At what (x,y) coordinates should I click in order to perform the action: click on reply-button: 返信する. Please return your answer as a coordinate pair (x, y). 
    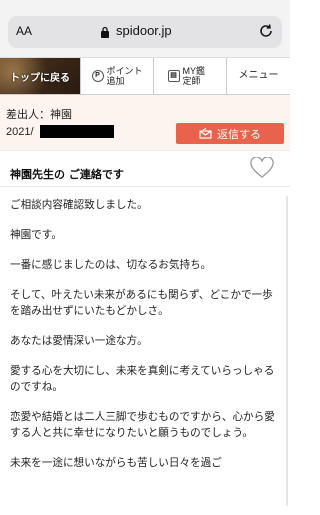
    Looking at the image, I should click on (230, 133).